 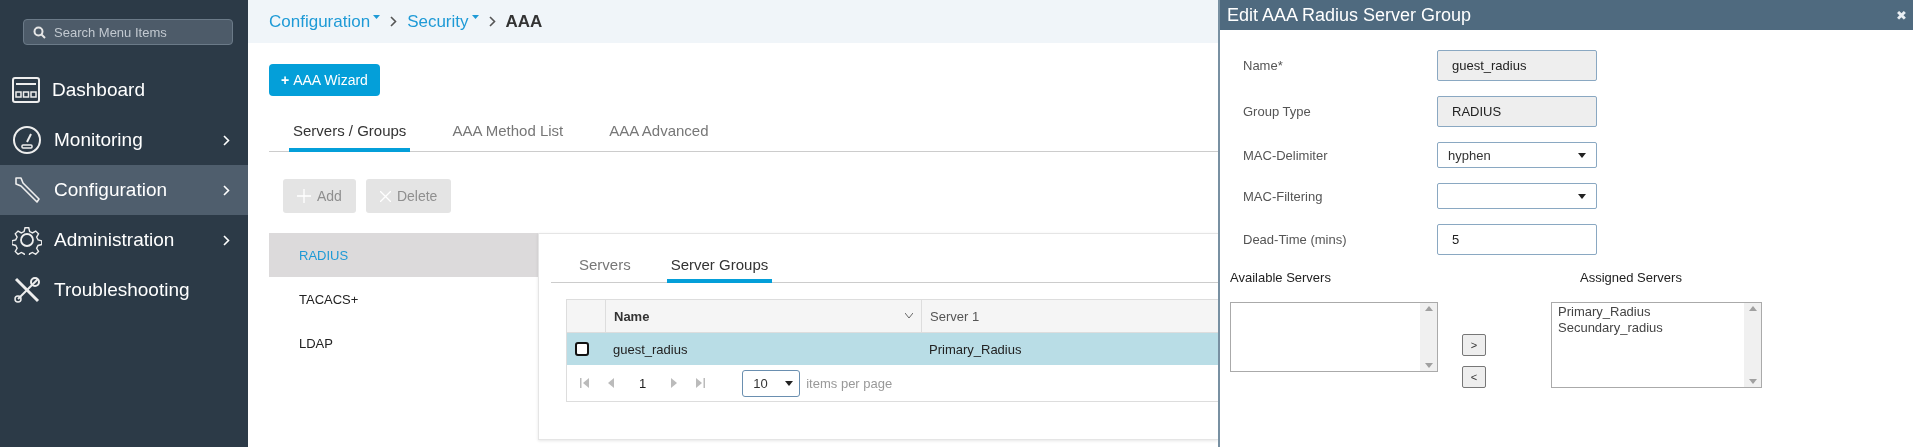 I want to click on per-page-label: items per page, so click(x=849, y=383).